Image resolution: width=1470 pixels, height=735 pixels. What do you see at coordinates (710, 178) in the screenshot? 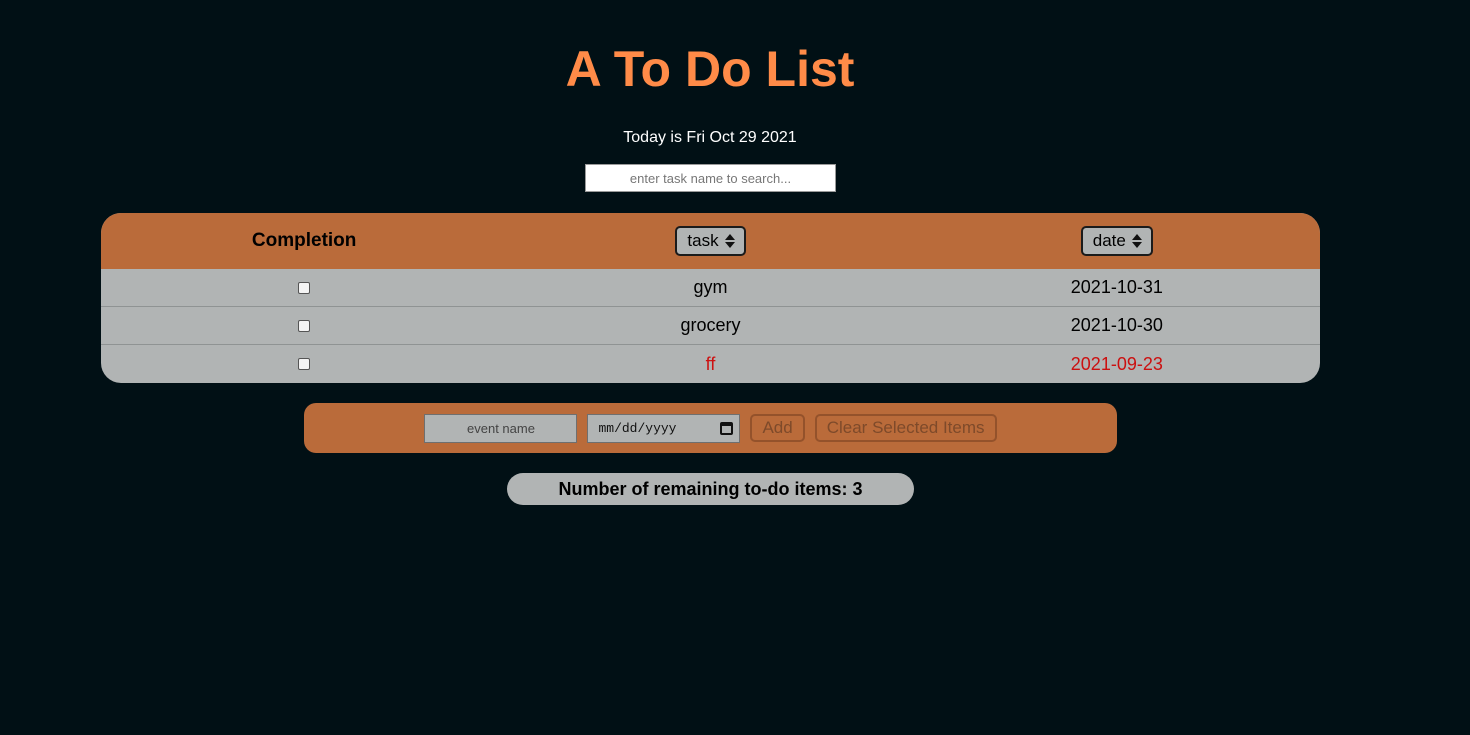
I see `search-input` at bounding box center [710, 178].